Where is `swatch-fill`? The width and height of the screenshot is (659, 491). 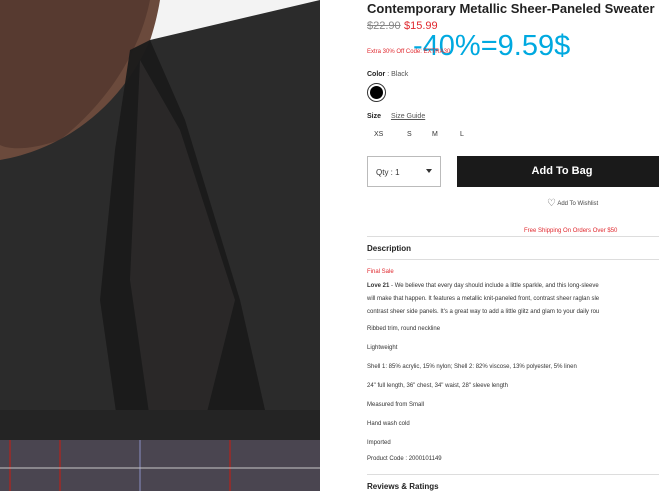
swatch-fill is located at coordinates (376, 92).